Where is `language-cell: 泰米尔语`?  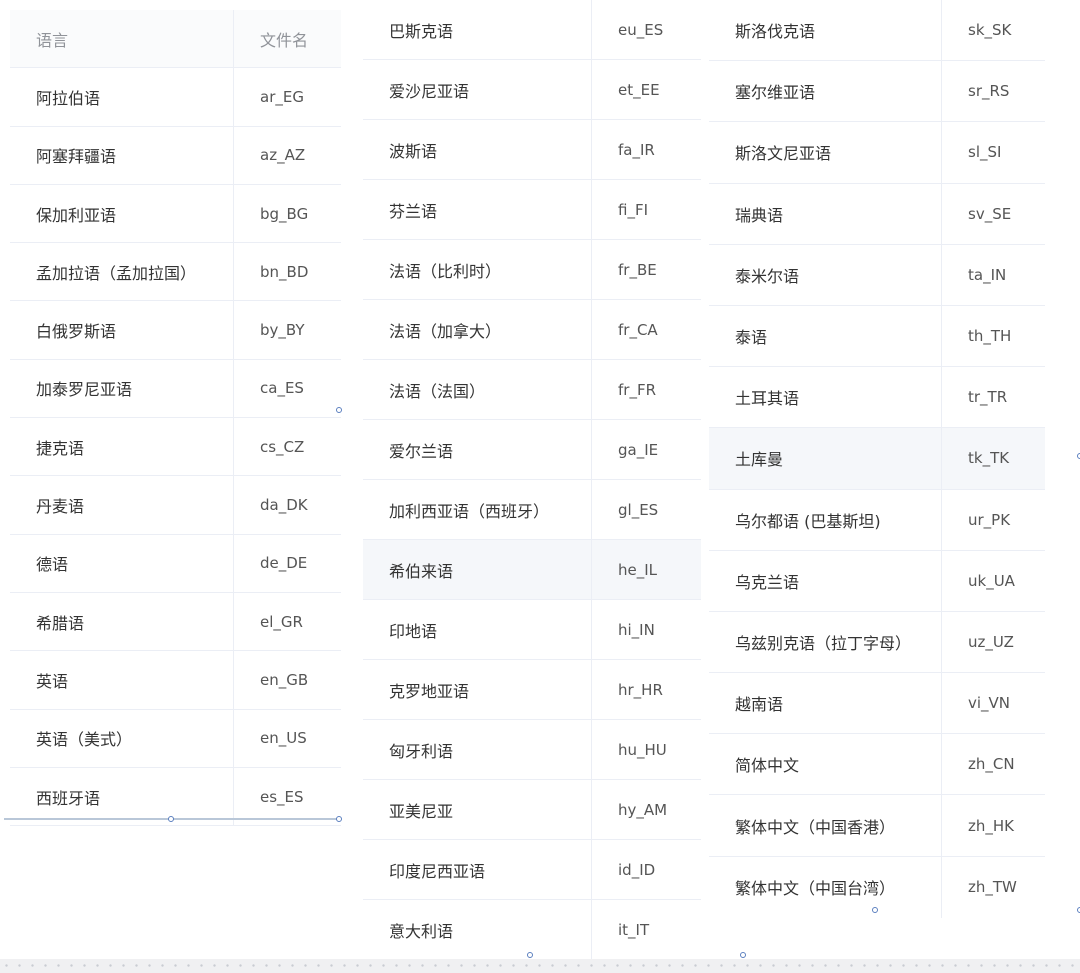
language-cell: 泰米尔语 is located at coordinates (767, 276).